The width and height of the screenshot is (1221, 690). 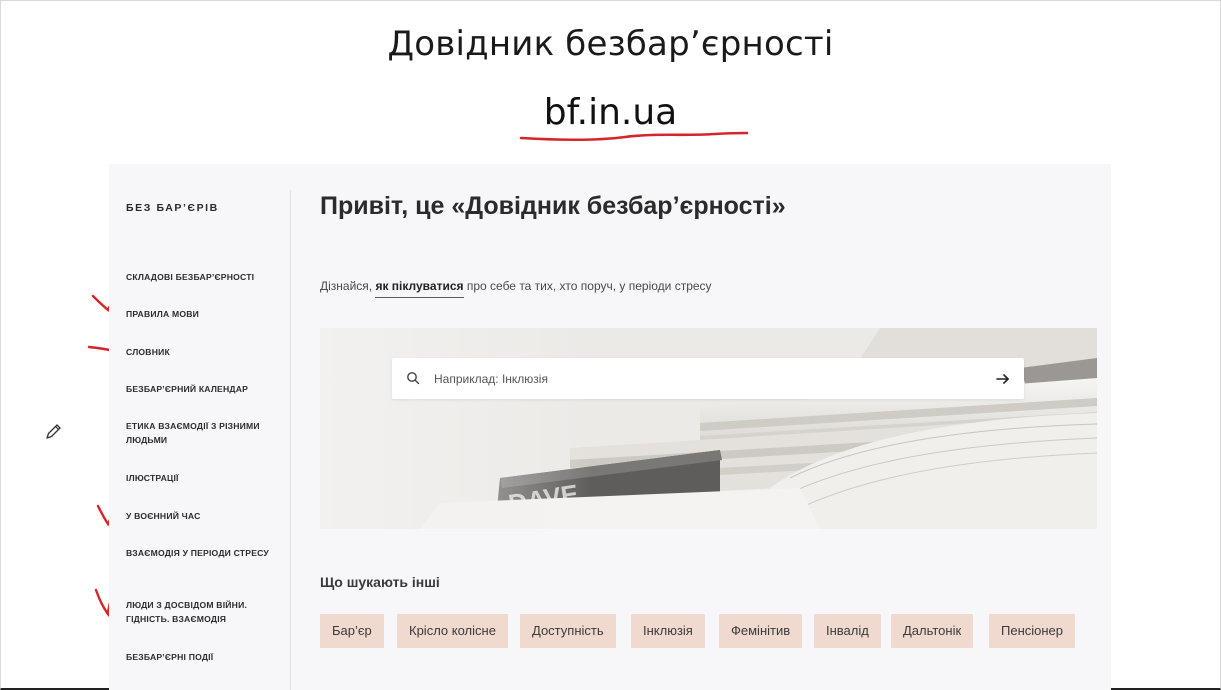 I want to click on sidebar-item-calendar: БЕЗБАР’ЄРНИЙ КАЛЕНДАР, so click(x=201, y=389).